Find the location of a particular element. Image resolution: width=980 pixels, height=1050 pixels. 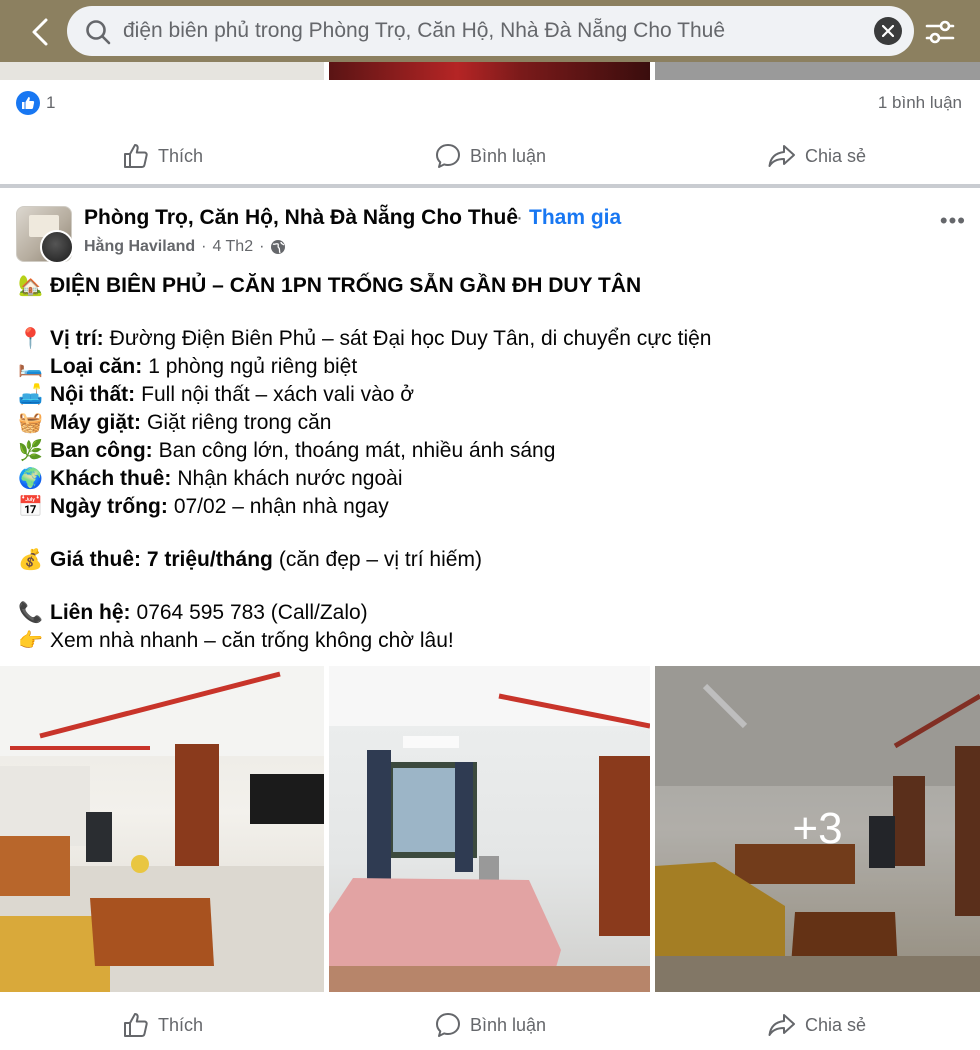

reactions-summary: 1 1 bình luận is located at coordinates (490, 103).